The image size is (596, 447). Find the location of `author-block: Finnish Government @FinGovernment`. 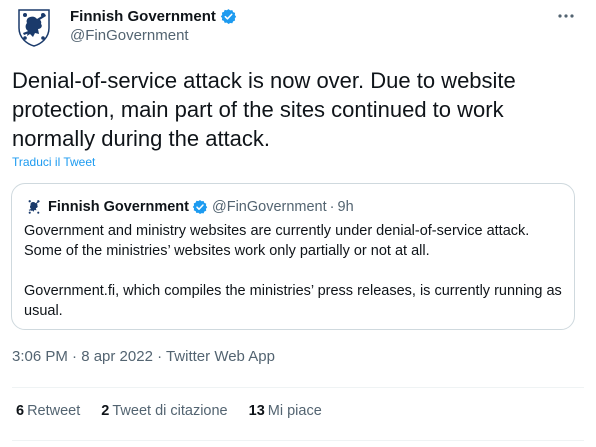

author-block: Finnish Government @FinGovernment is located at coordinates (153, 25).